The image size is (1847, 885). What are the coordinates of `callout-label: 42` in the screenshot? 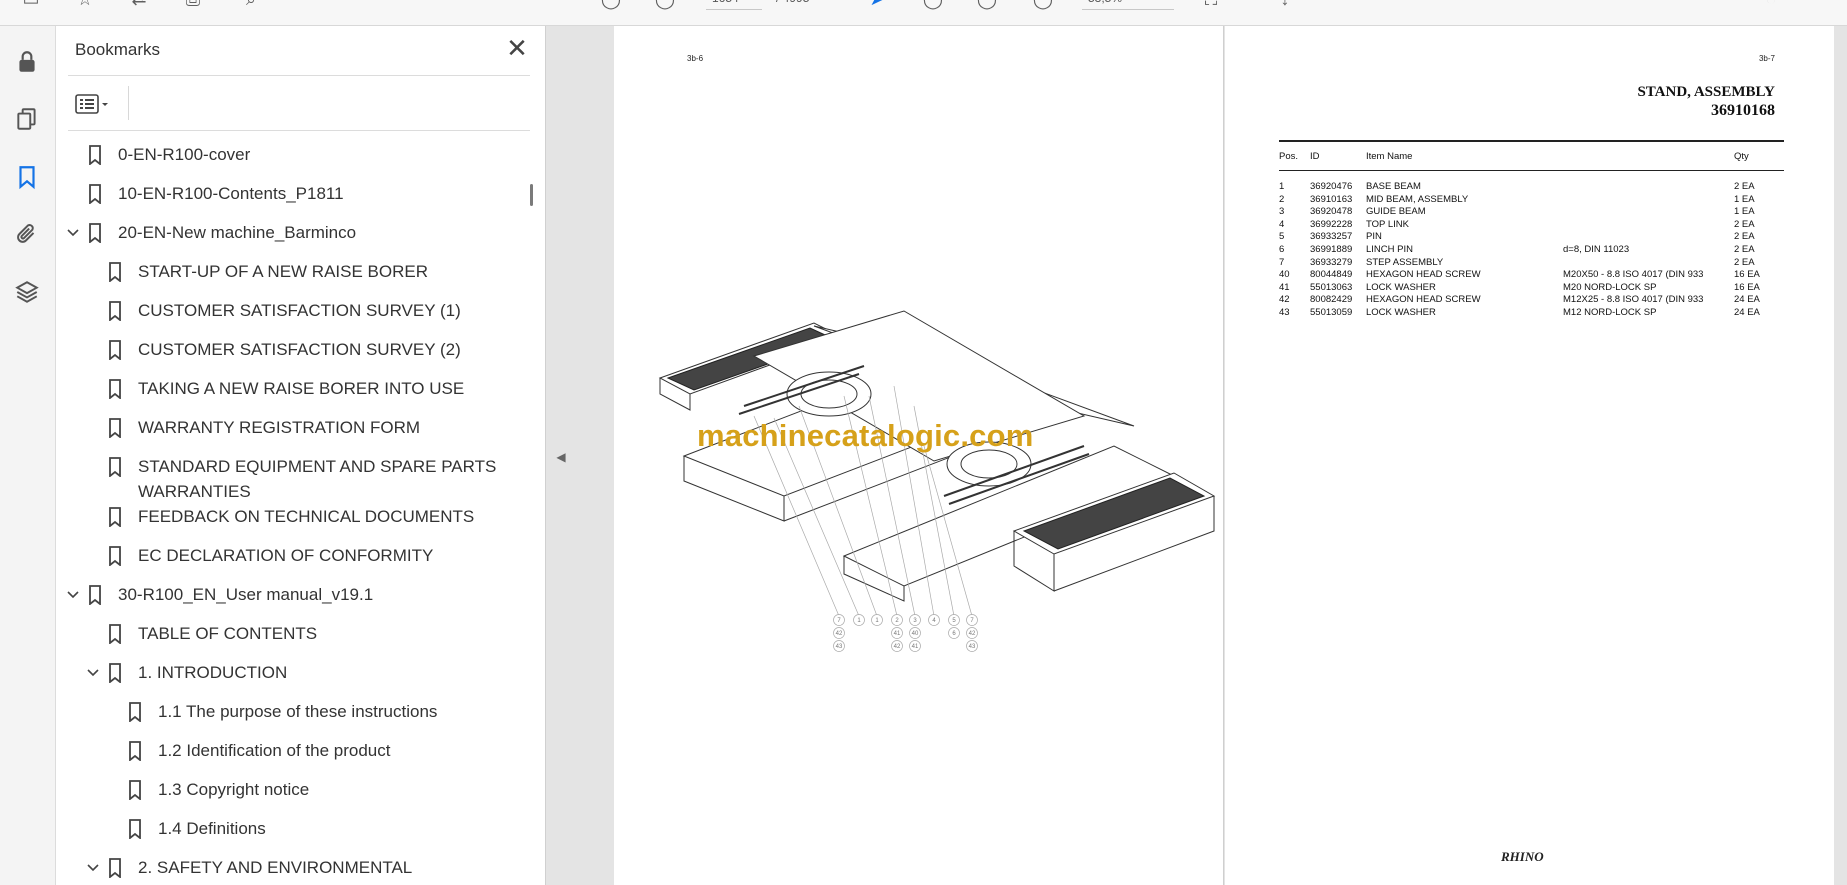 It's located at (972, 634).